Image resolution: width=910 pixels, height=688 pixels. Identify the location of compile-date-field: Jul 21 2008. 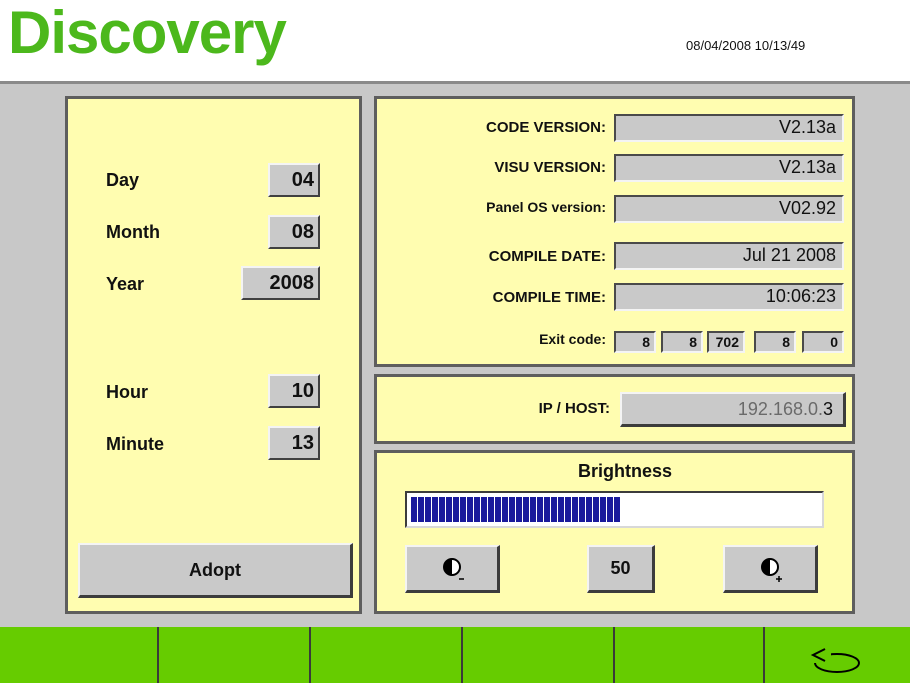
(729, 256).